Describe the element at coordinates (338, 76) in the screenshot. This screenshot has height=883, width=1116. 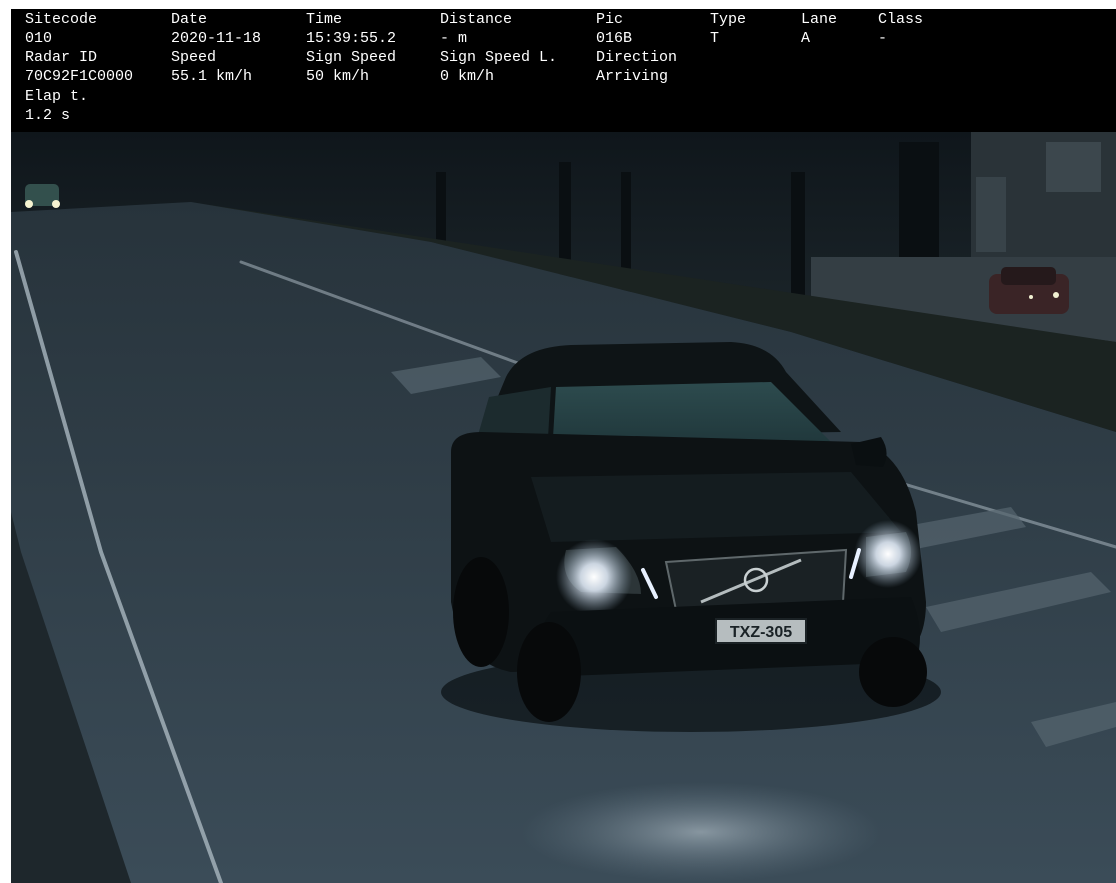
I see `sign-speed-value: 50 km/h` at that location.